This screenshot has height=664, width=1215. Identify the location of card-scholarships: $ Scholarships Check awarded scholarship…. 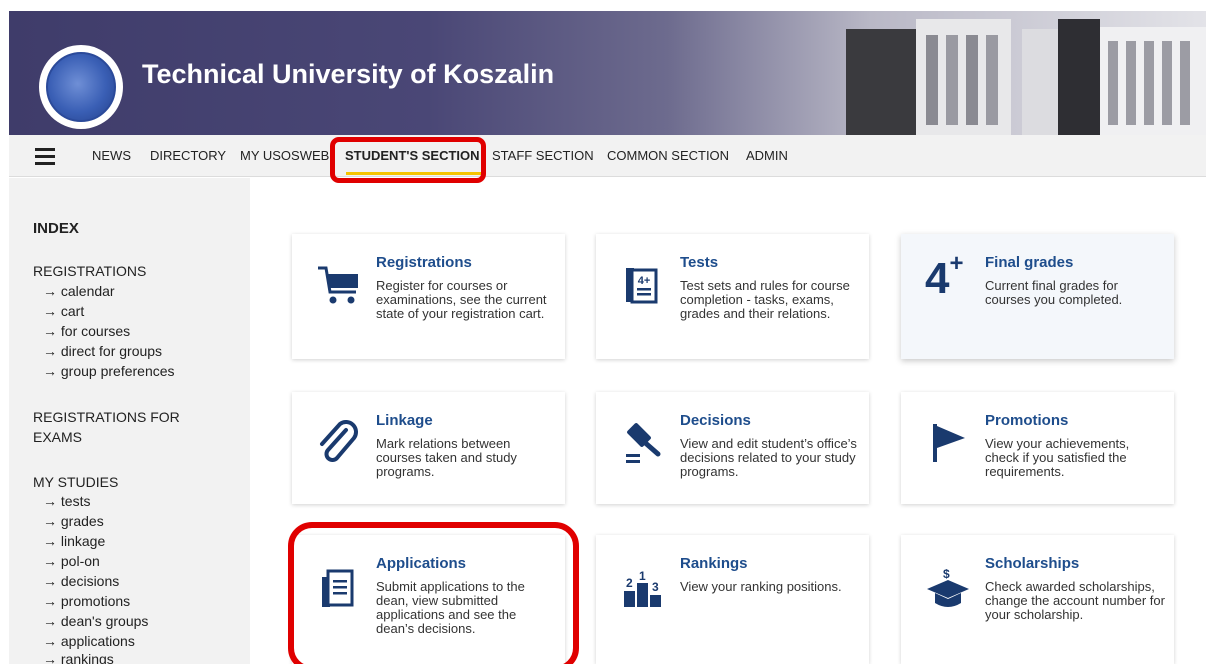
(1037, 599).